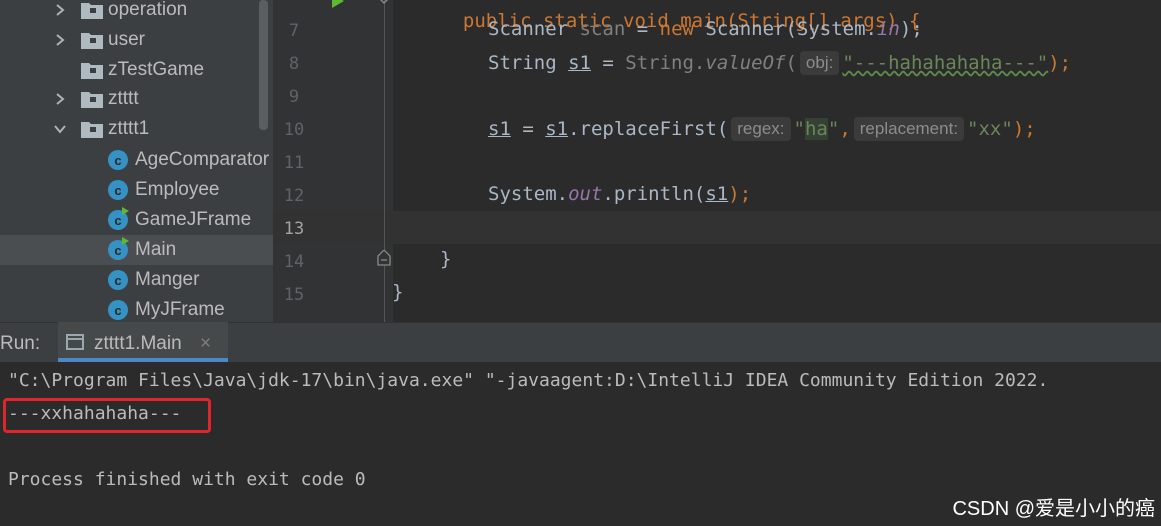 This screenshot has width=1161, height=526. What do you see at coordinates (294, 130) in the screenshot?
I see `line-number: 10` at bounding box center [294, 130].